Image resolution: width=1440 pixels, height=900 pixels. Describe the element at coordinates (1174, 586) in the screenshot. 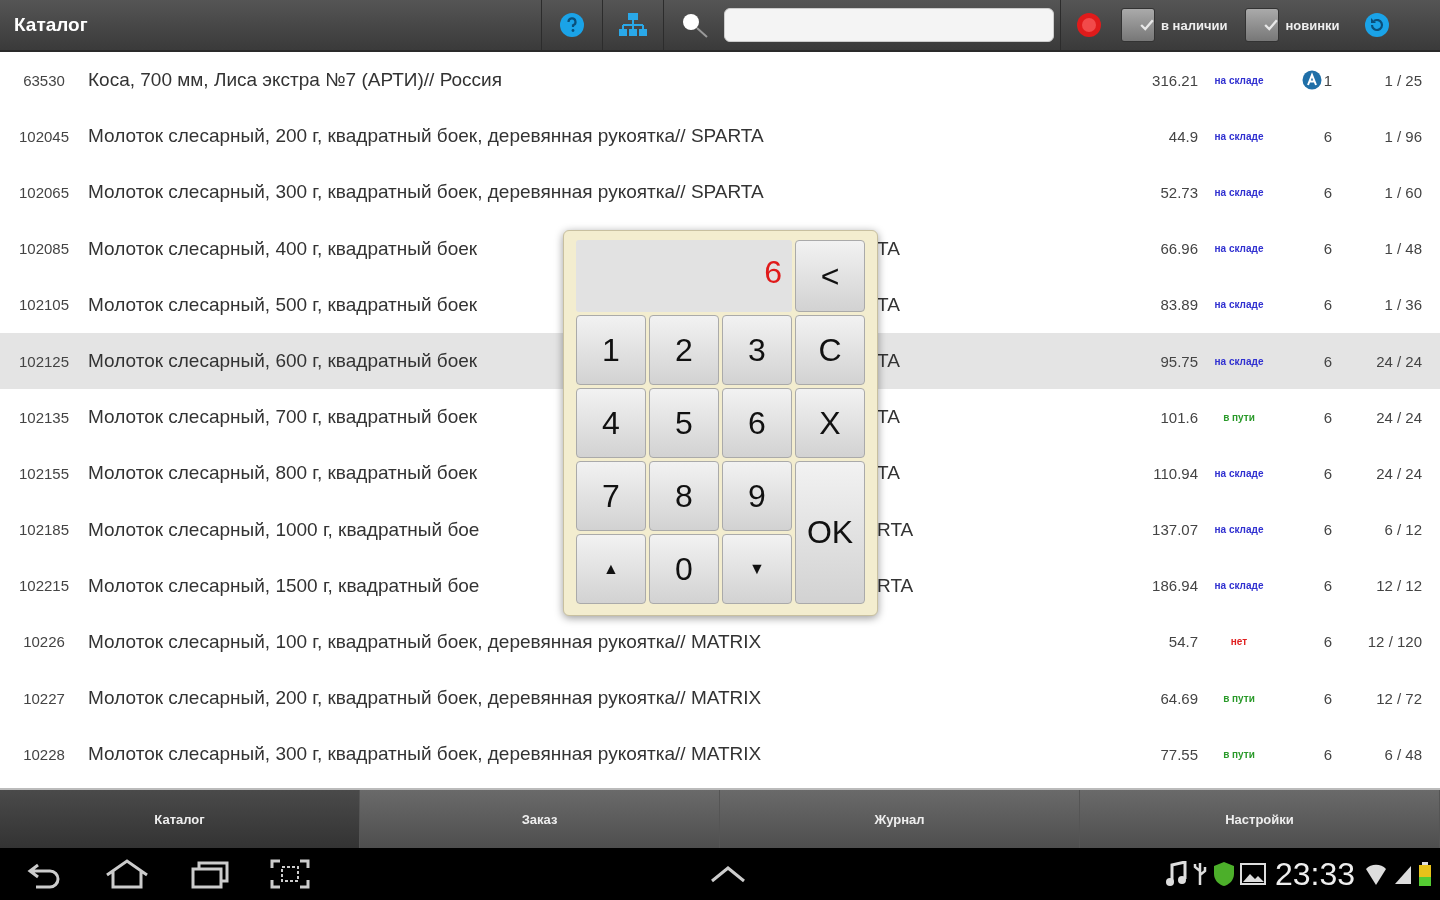

I see `item-price: 186.94` at that location.